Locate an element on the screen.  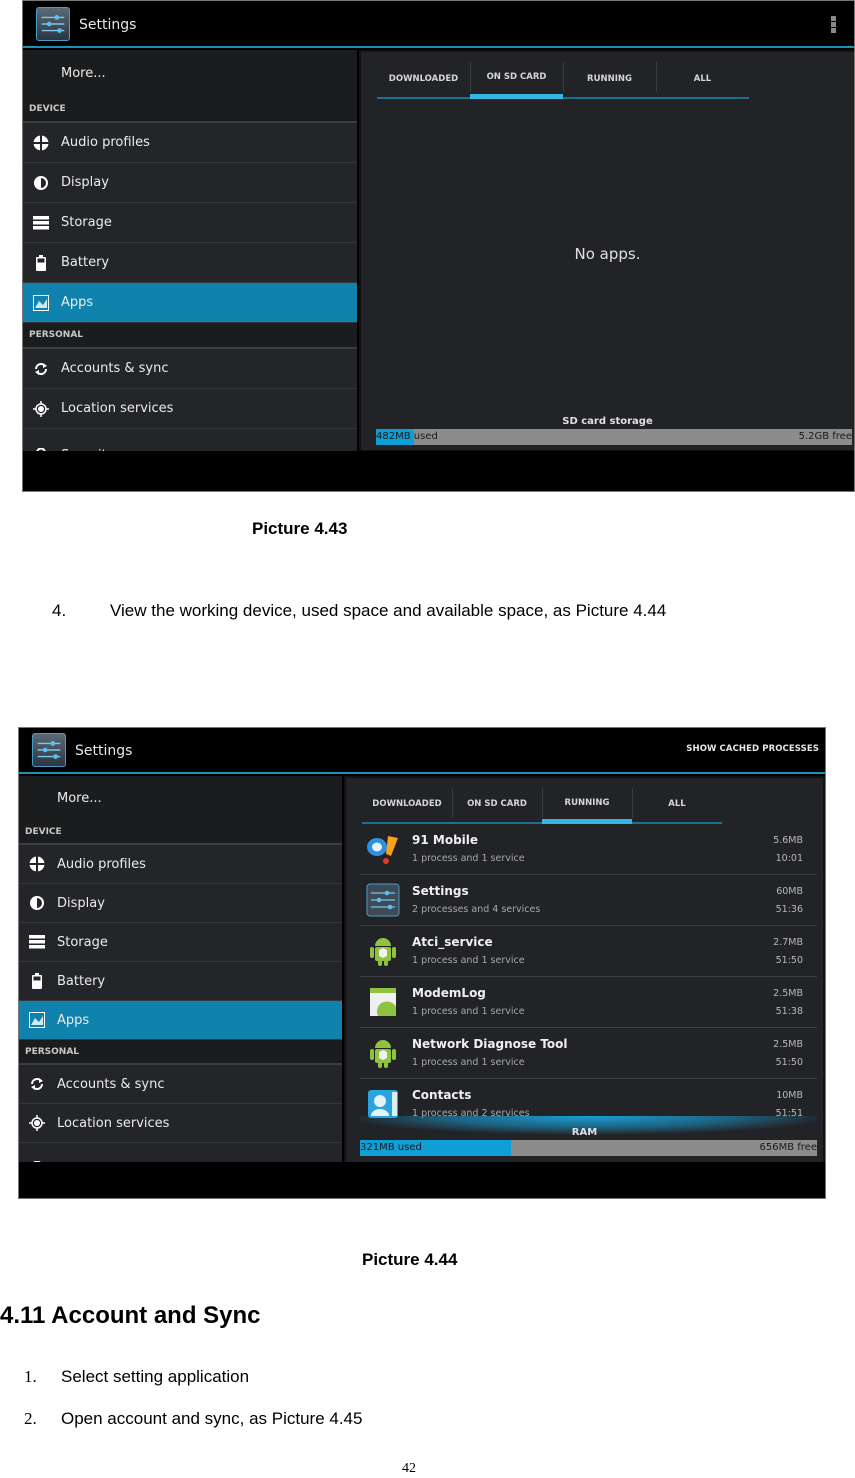
process-memory: 60MB is located at coordinates (789, 891).